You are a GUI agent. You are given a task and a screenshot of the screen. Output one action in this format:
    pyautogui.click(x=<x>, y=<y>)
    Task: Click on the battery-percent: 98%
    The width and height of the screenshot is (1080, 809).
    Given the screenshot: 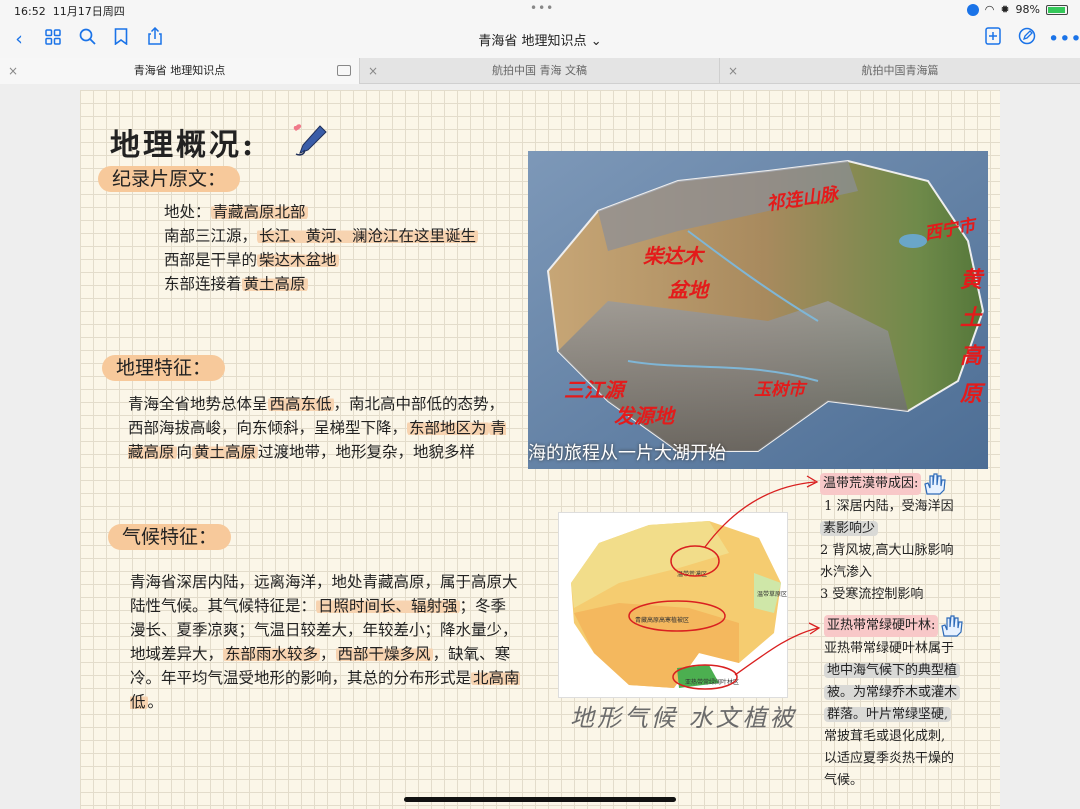 What is the action you would take?
    pyautogui.click(x=1027, y=9)
    